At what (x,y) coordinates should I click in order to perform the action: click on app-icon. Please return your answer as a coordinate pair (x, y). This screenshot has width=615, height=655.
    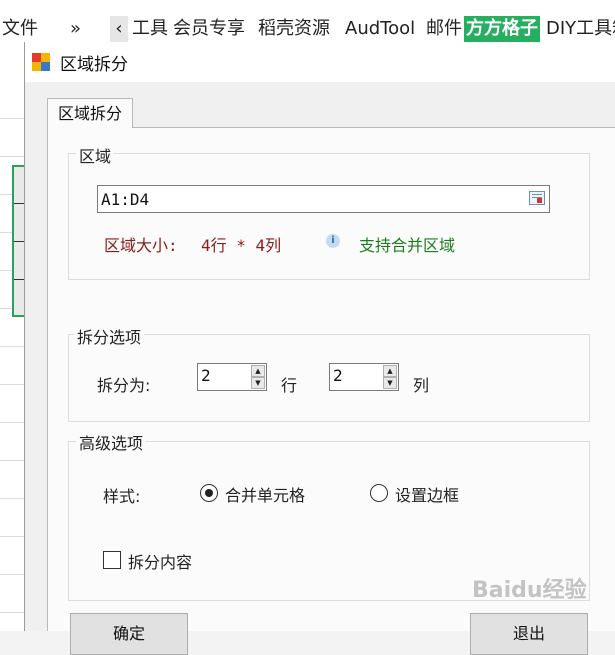
    Looking at the image, I should click on (41, 62).